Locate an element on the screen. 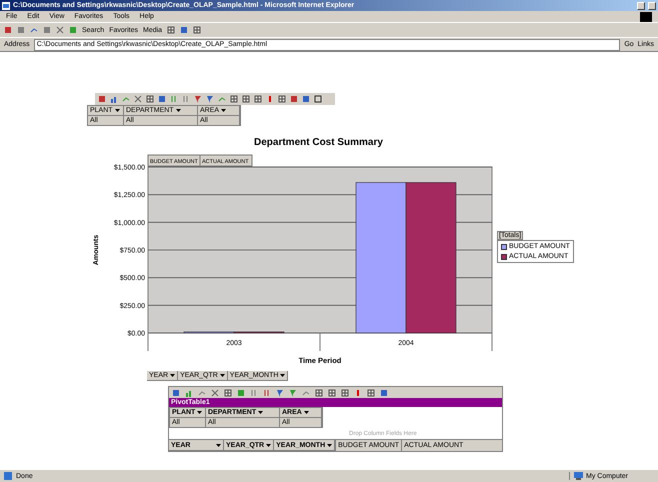 The width and height of the screenshot is (658, 482). minimize-button is located at coordinates (641, 6).